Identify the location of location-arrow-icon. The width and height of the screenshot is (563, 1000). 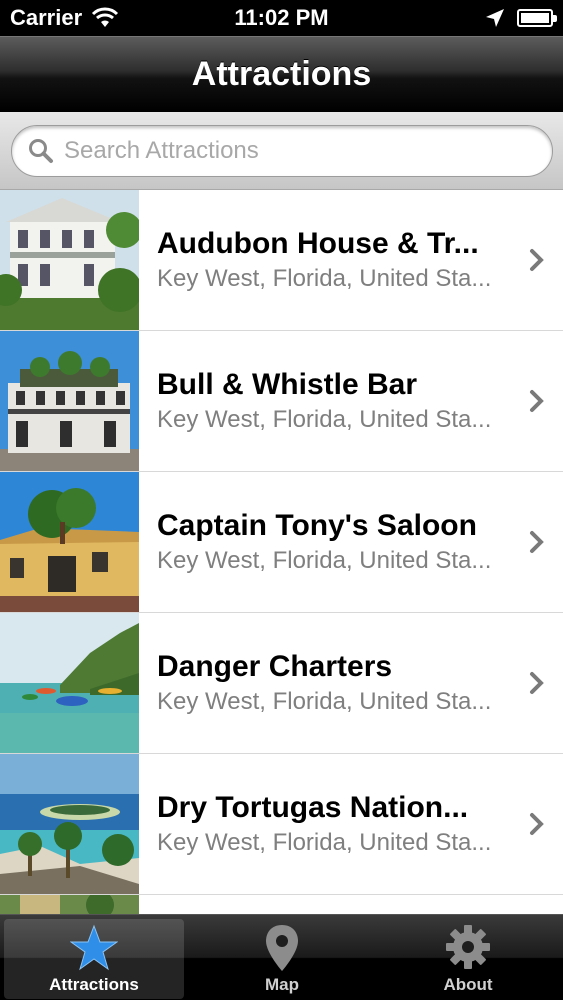
(495, 18).